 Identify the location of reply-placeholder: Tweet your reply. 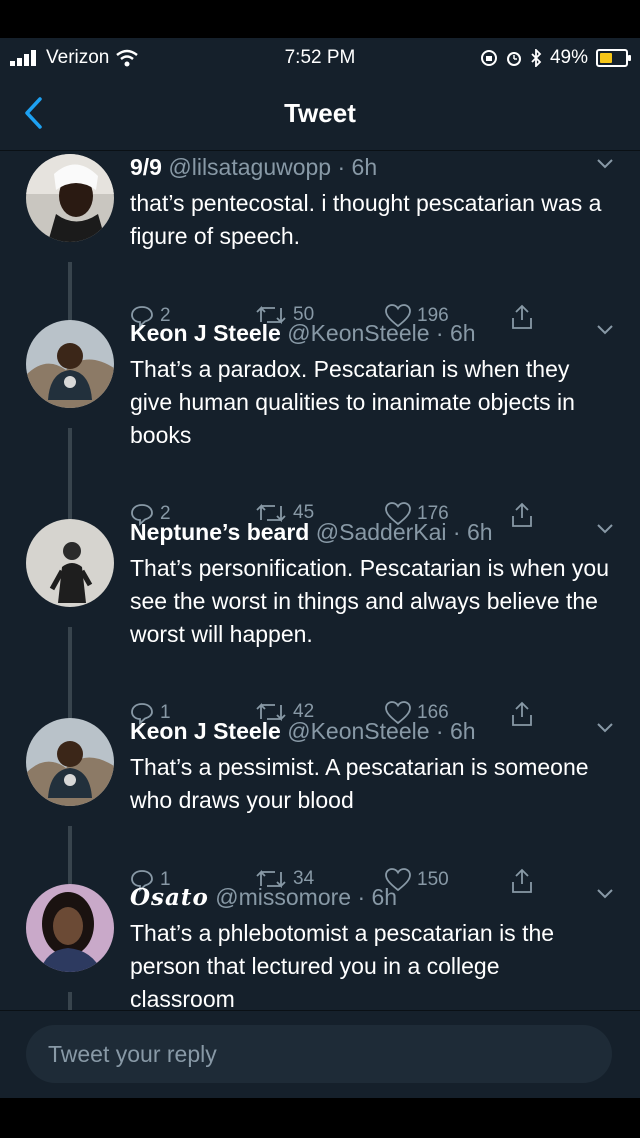
(132, 1054).